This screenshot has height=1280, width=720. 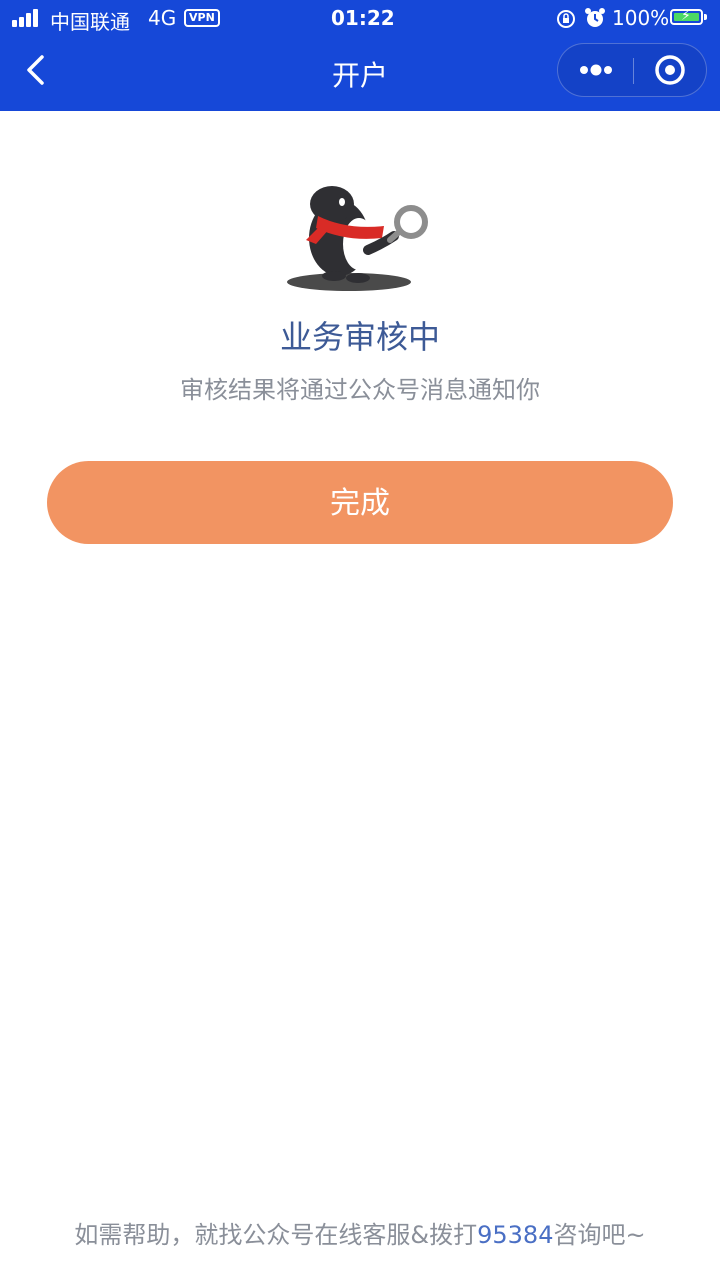 I want to click on more-dots-icon, so click(x=596, y=70).